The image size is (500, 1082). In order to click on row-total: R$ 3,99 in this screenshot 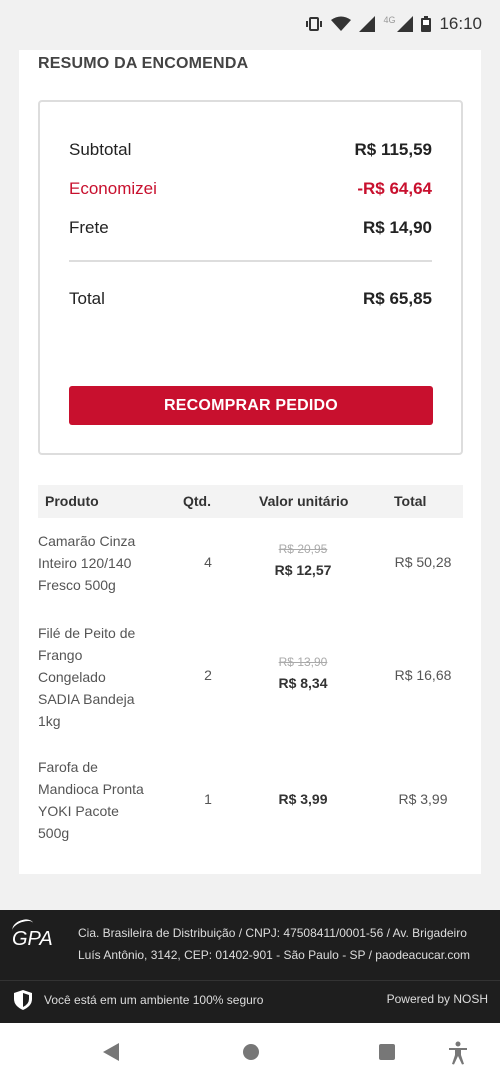, I will do `click(423, 799)`.